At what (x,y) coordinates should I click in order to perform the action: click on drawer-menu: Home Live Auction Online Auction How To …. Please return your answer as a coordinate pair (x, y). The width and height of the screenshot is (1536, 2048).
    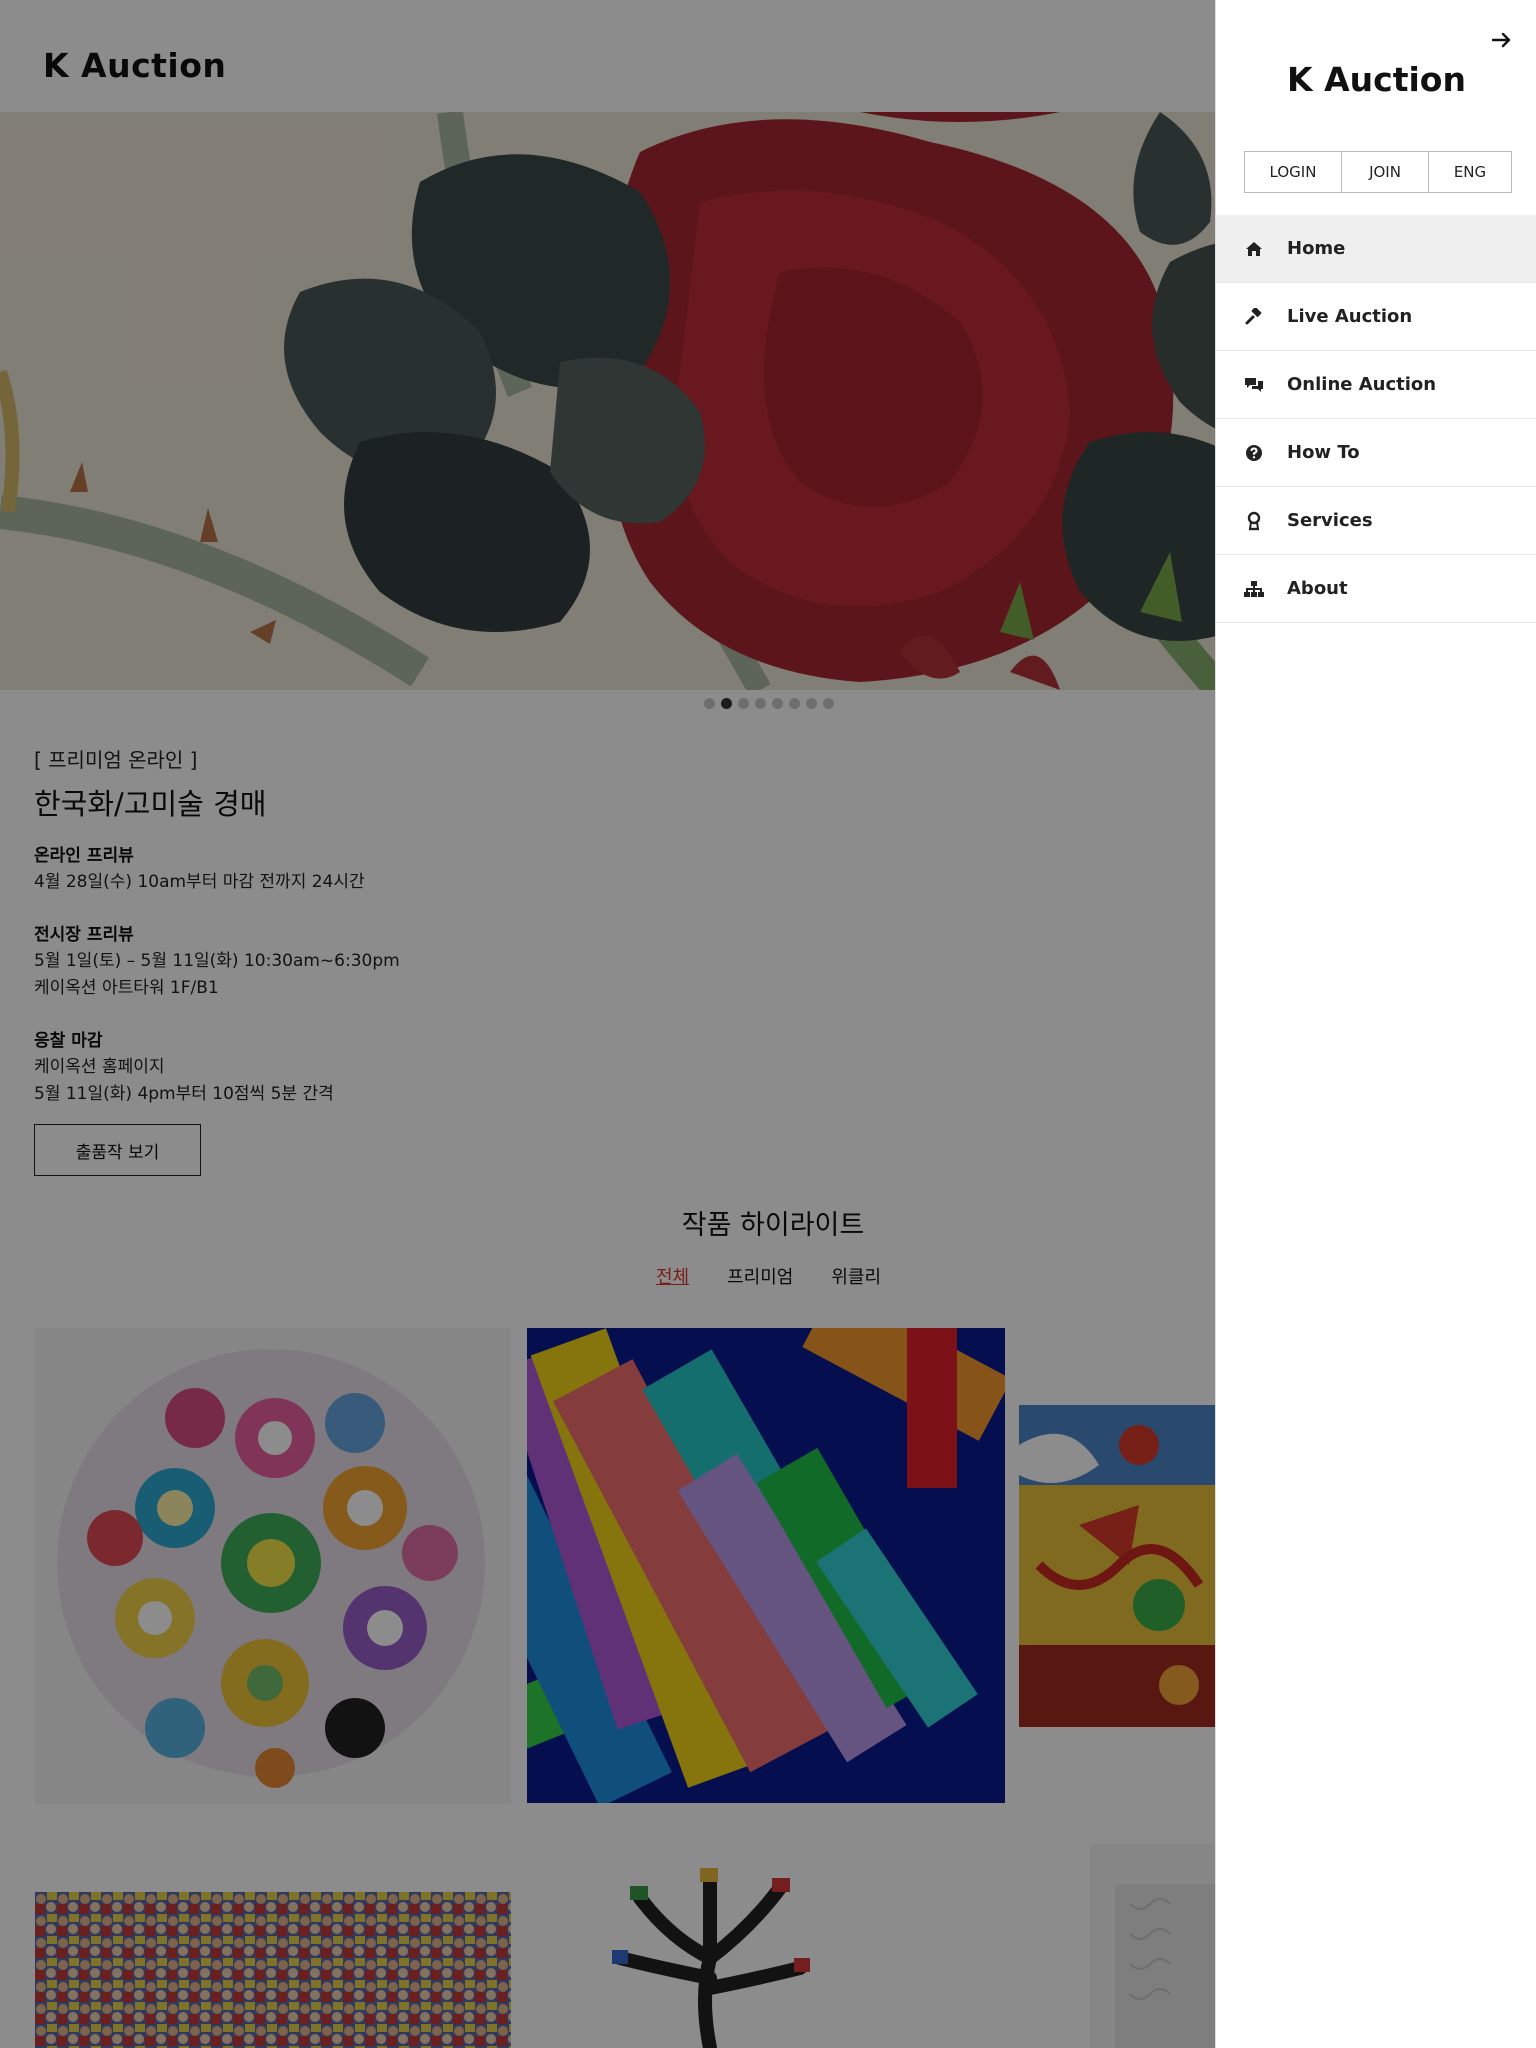
    Looking at the image, I should click on (1376, 419).